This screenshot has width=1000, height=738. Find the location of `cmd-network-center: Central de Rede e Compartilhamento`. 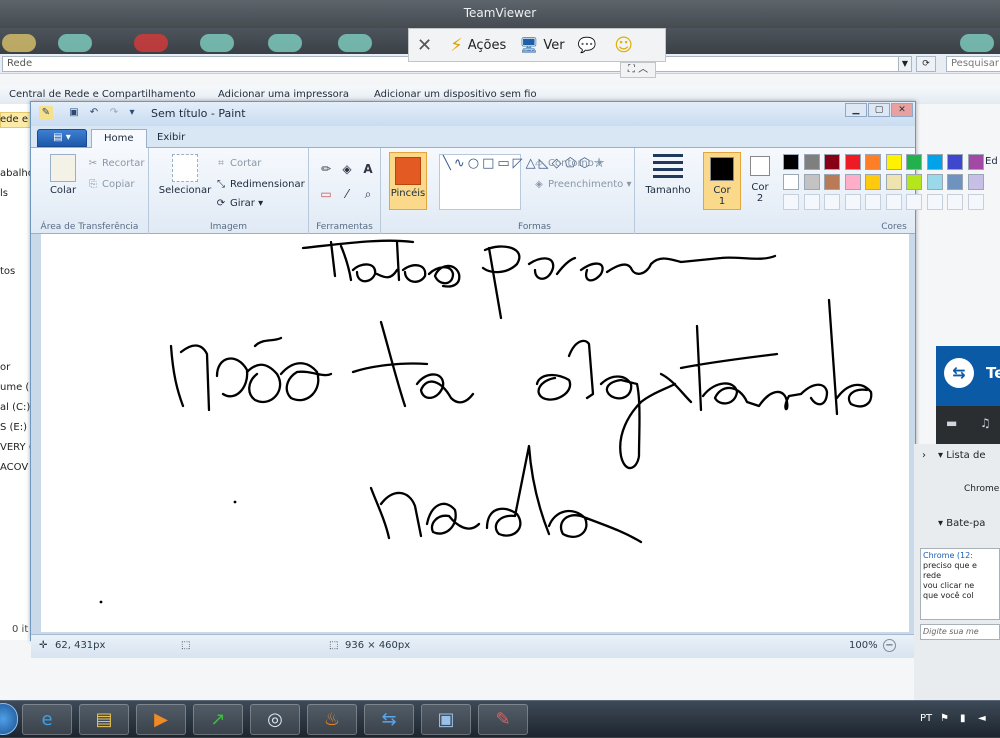

cmd-network-center: Central de Rede e Compartilhamento is located at coordinates (102, 94).